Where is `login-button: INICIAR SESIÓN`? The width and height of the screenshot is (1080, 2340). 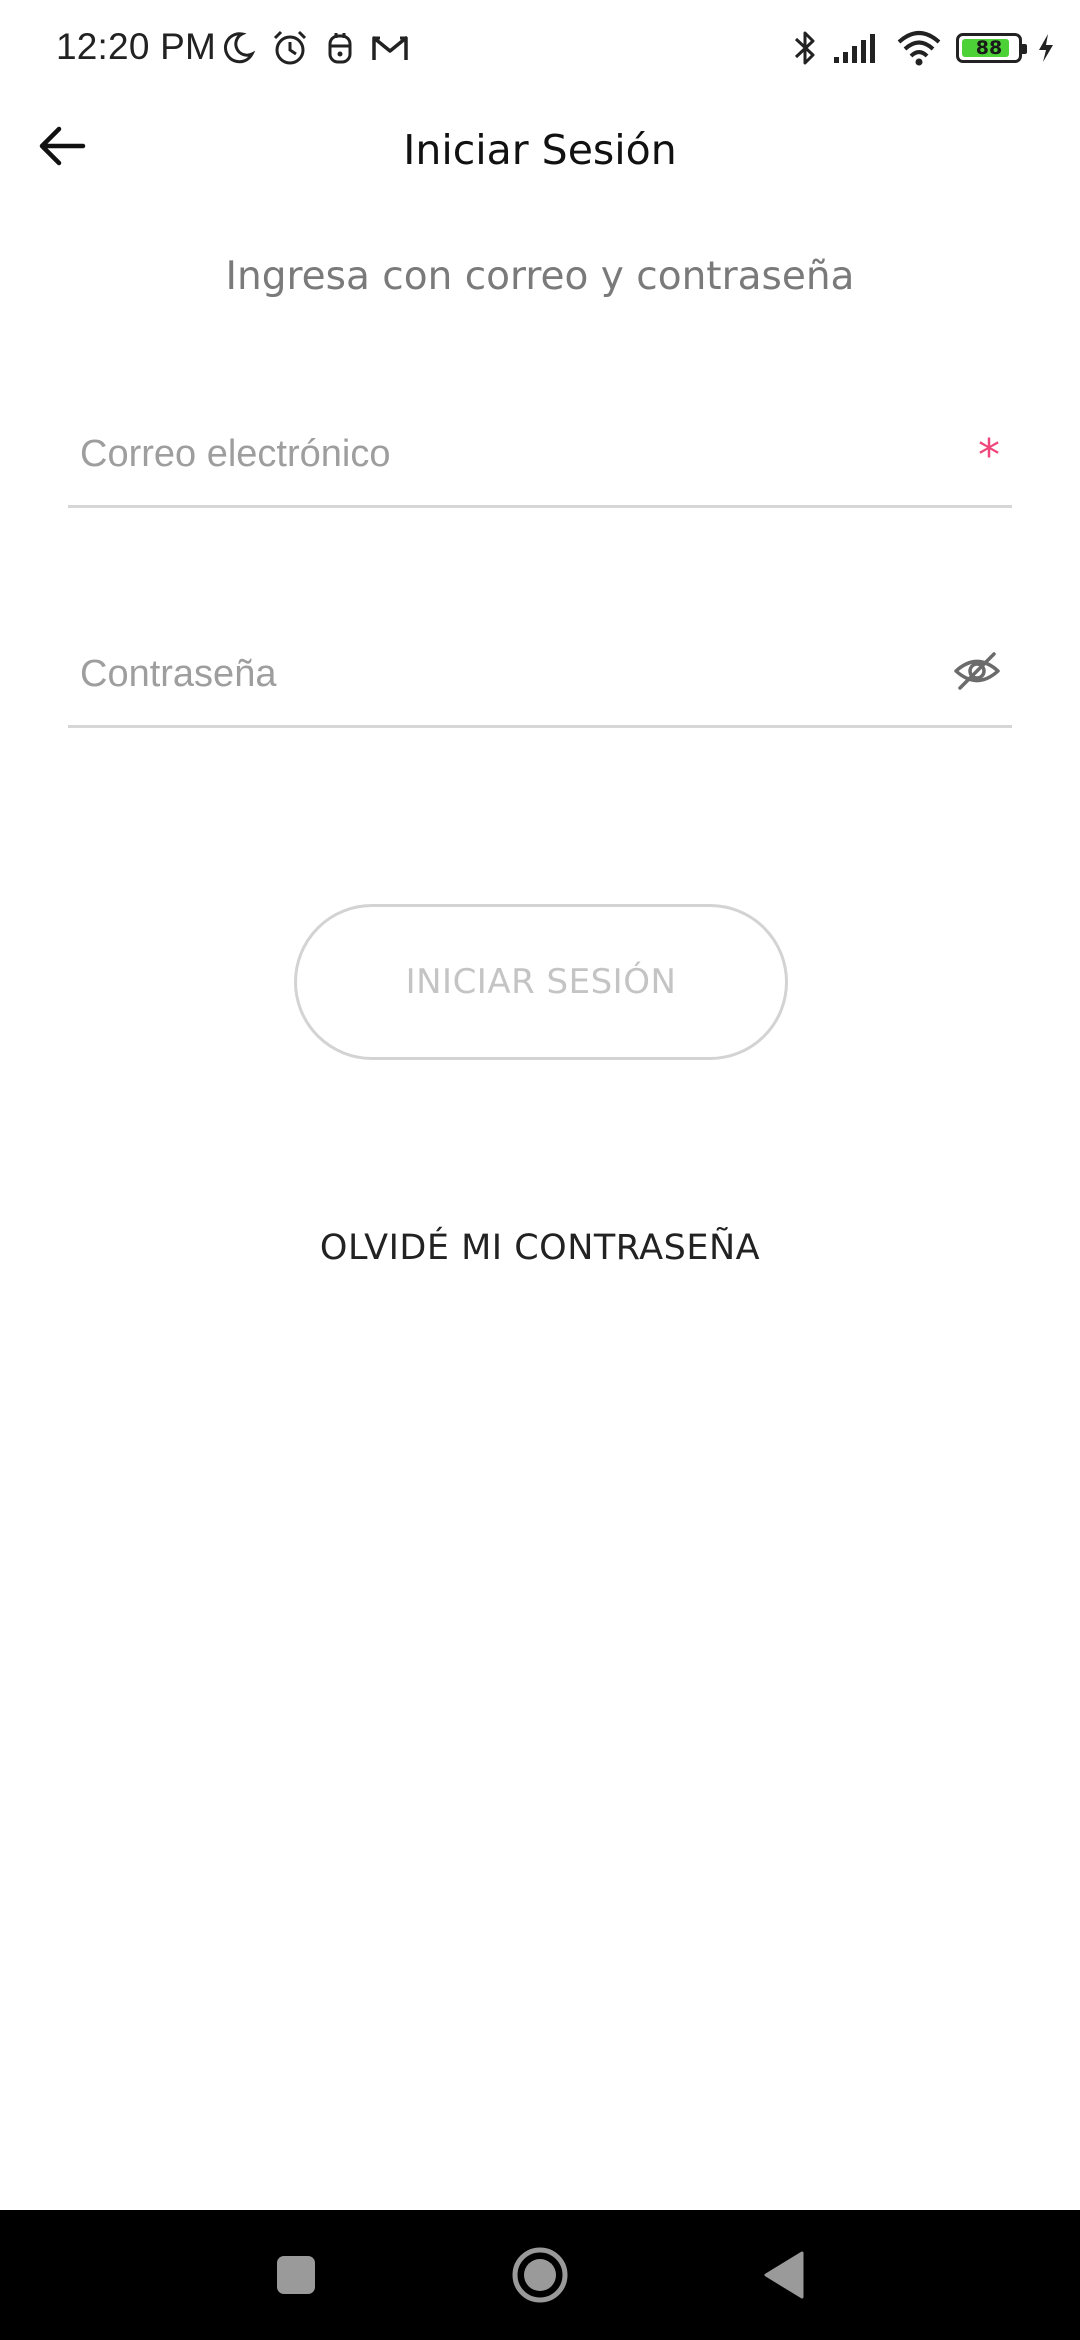
login-button: INICIAR SESIÓN is located at coordinates (541, 982).